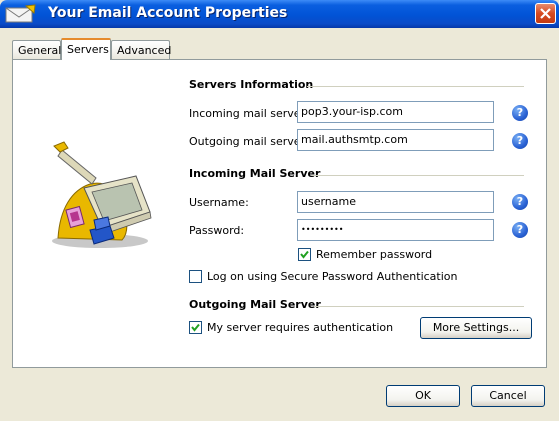 The image size is (559, 421). I want to click on outgoing-server-input: mail.authsmtp.com, so click(395, 140).